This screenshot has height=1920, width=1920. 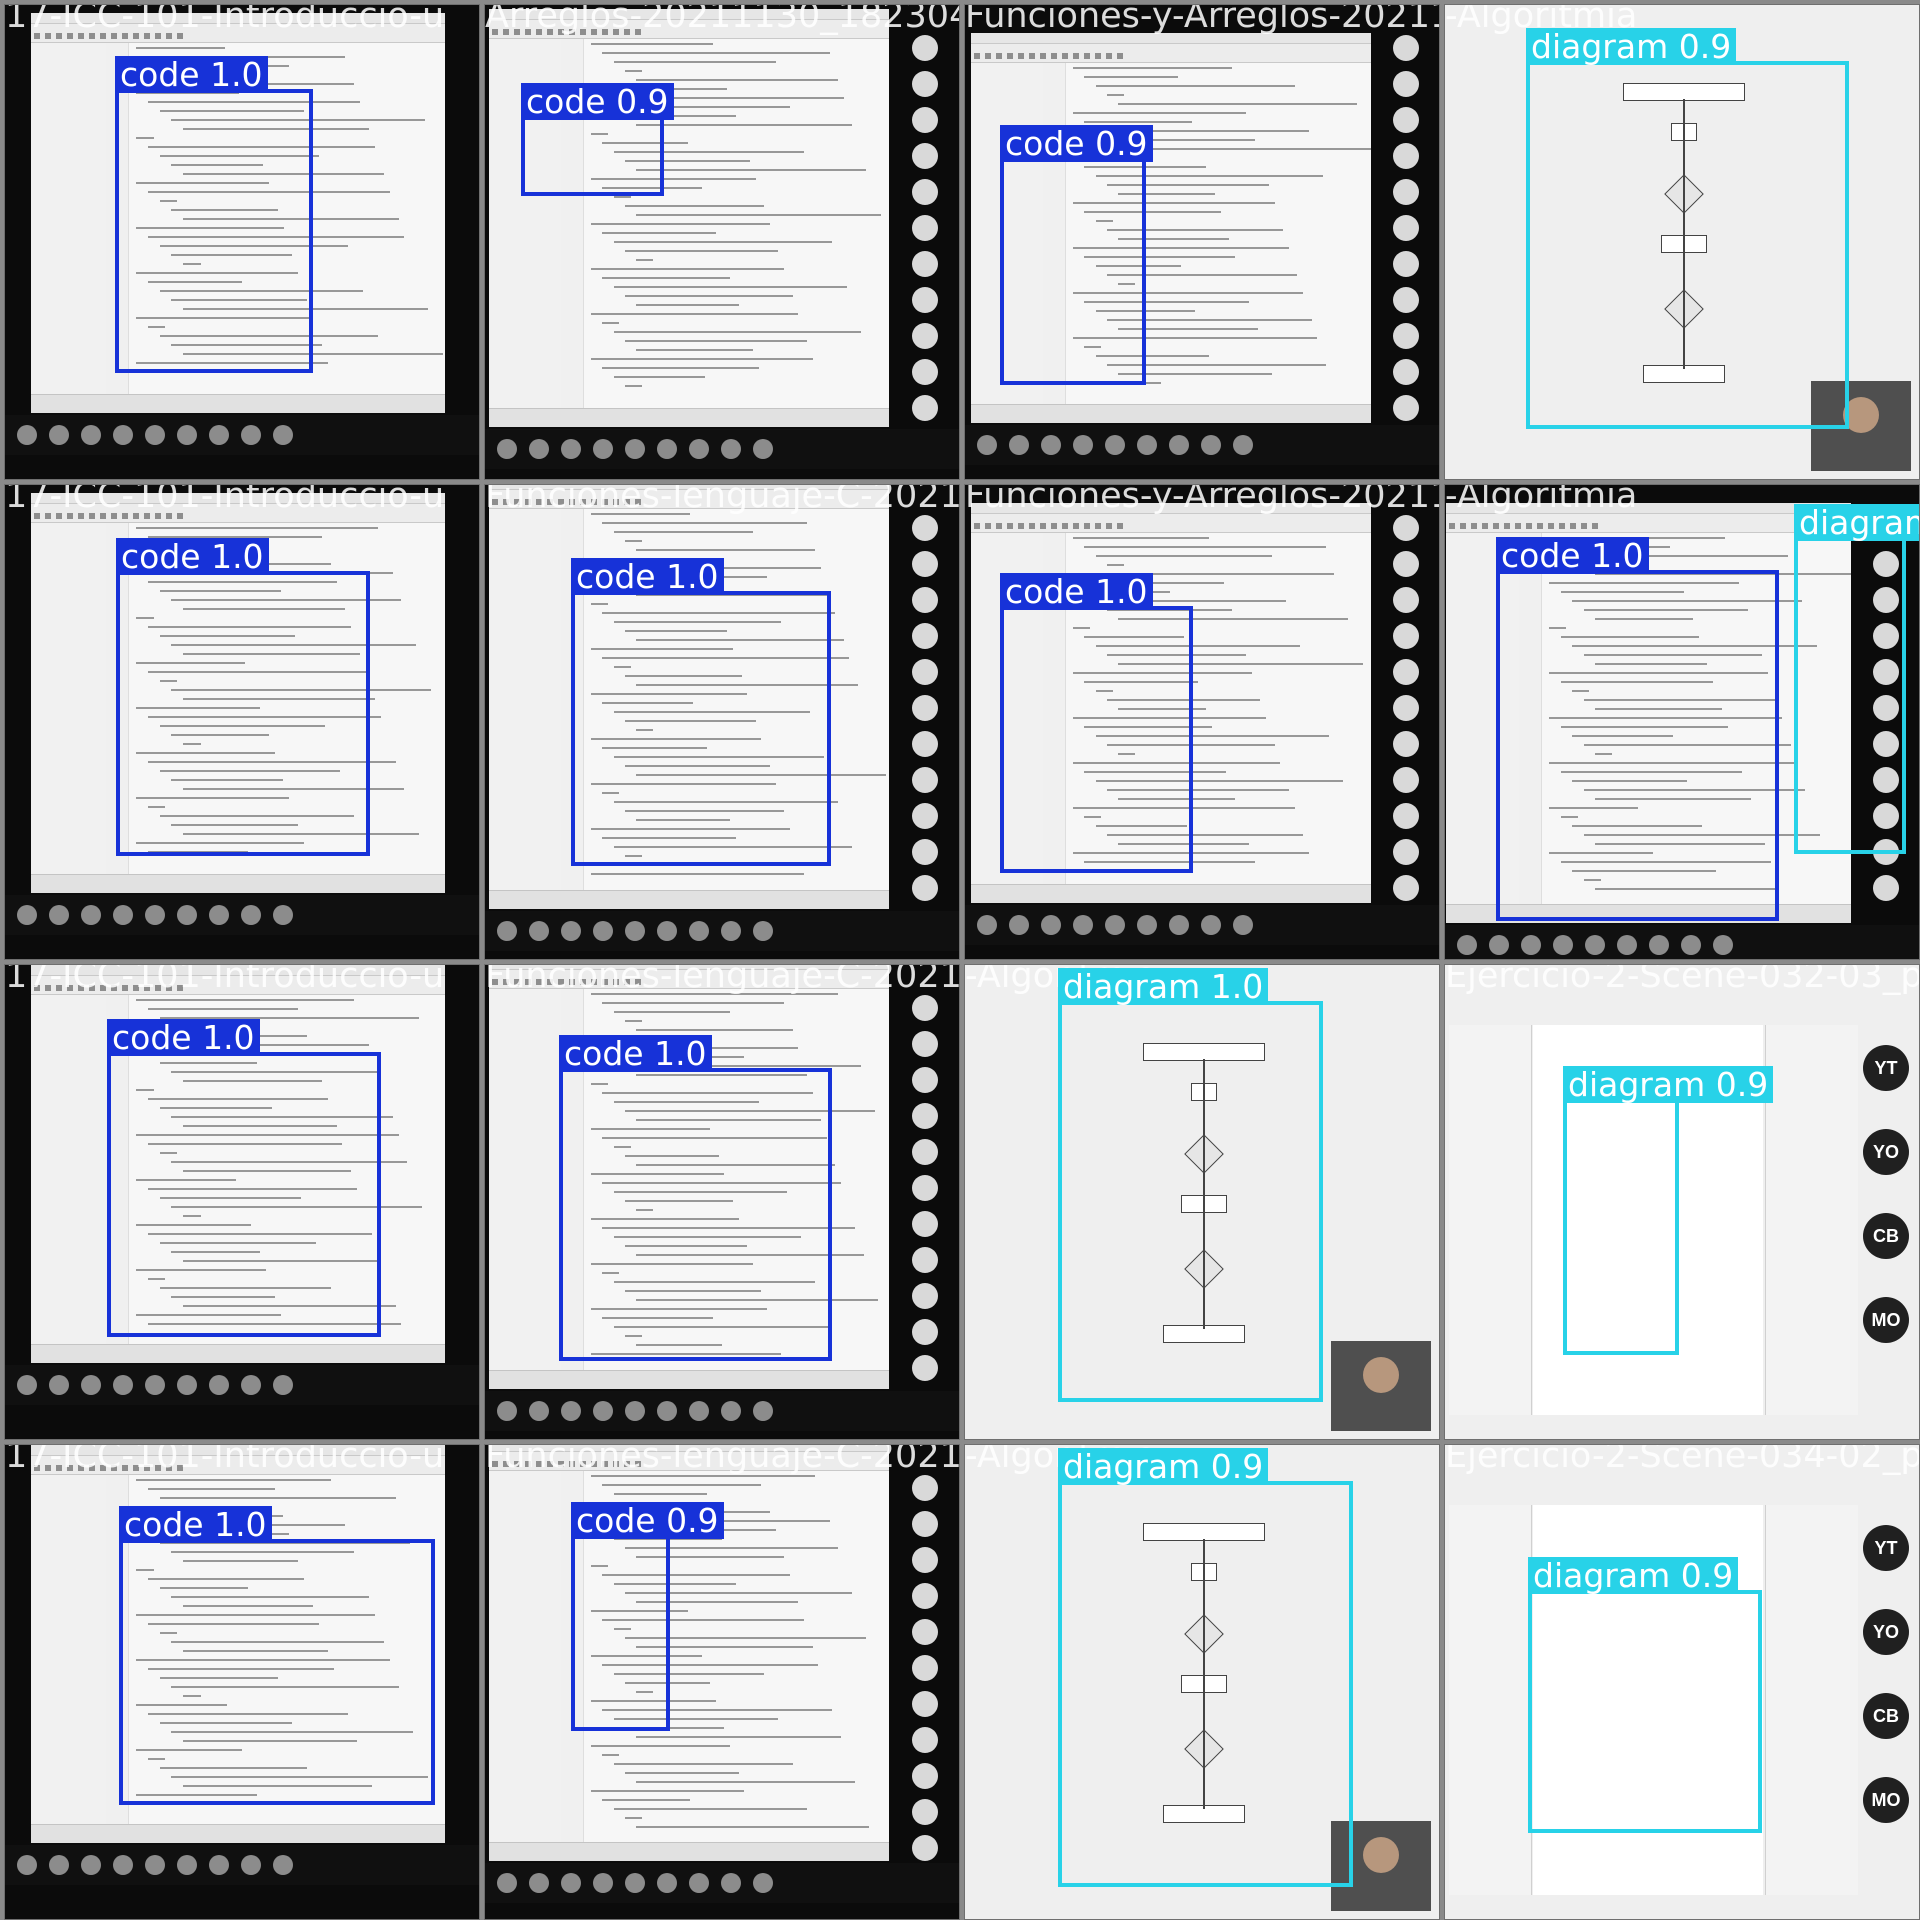 I want to click on video-title: 17-ICC-101-Introduccio-u, so click(x=225, y=500).